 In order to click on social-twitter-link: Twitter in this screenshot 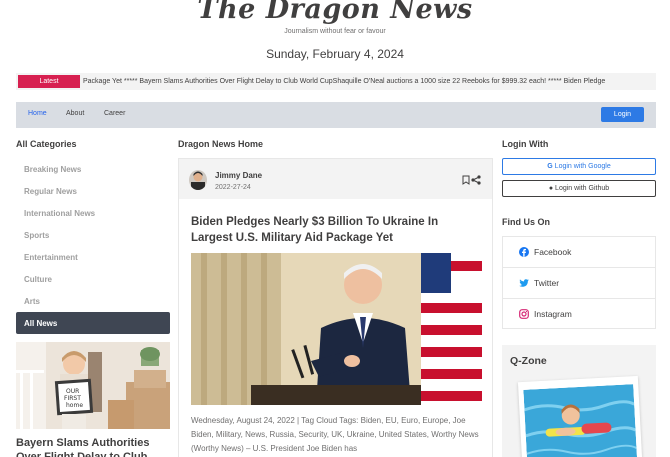, I will do `click(579, 283)`.